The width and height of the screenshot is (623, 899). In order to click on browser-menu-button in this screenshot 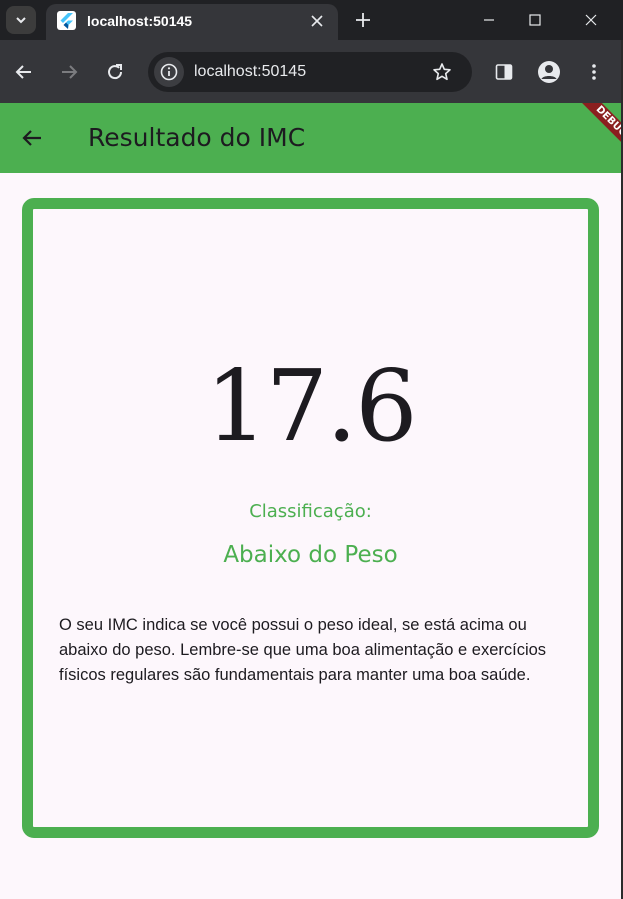, I will do `click(594, 72)`.